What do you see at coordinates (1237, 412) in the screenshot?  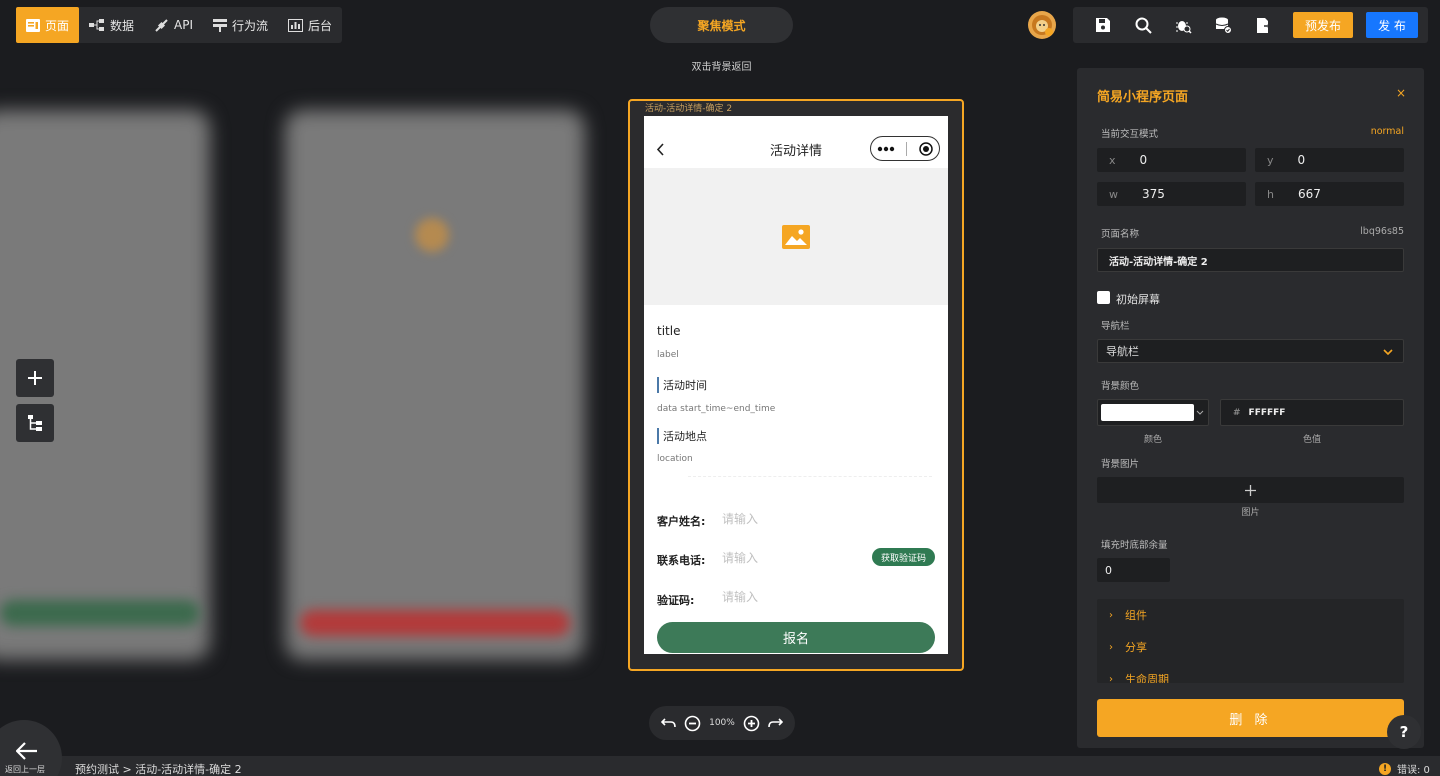 I see `hash-symbol: #` at bounding box center [1237, 412].